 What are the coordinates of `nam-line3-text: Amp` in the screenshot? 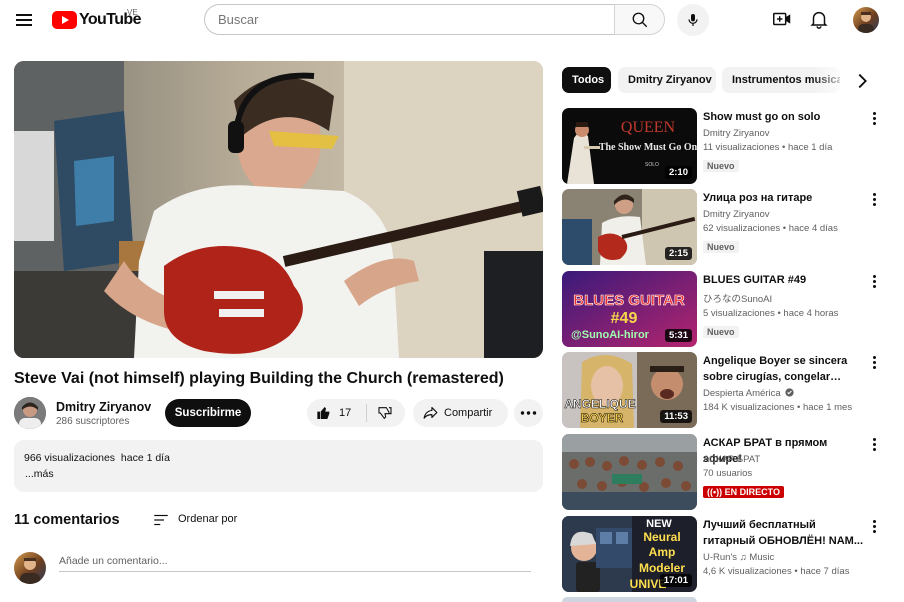 It's located at (662, 552).